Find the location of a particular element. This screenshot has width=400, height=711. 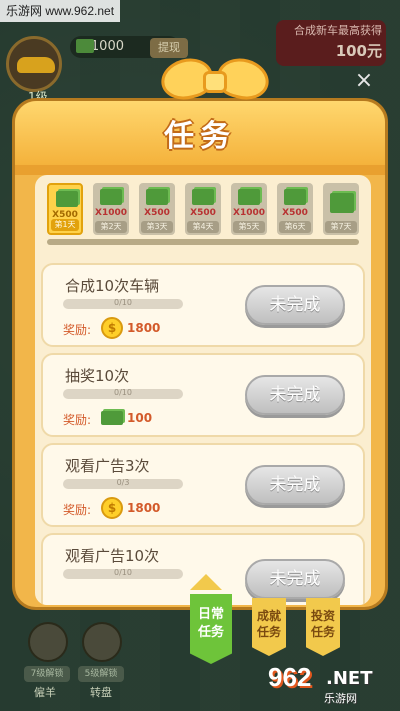

day-label: 第4天 is located at coordinates (203, 227).